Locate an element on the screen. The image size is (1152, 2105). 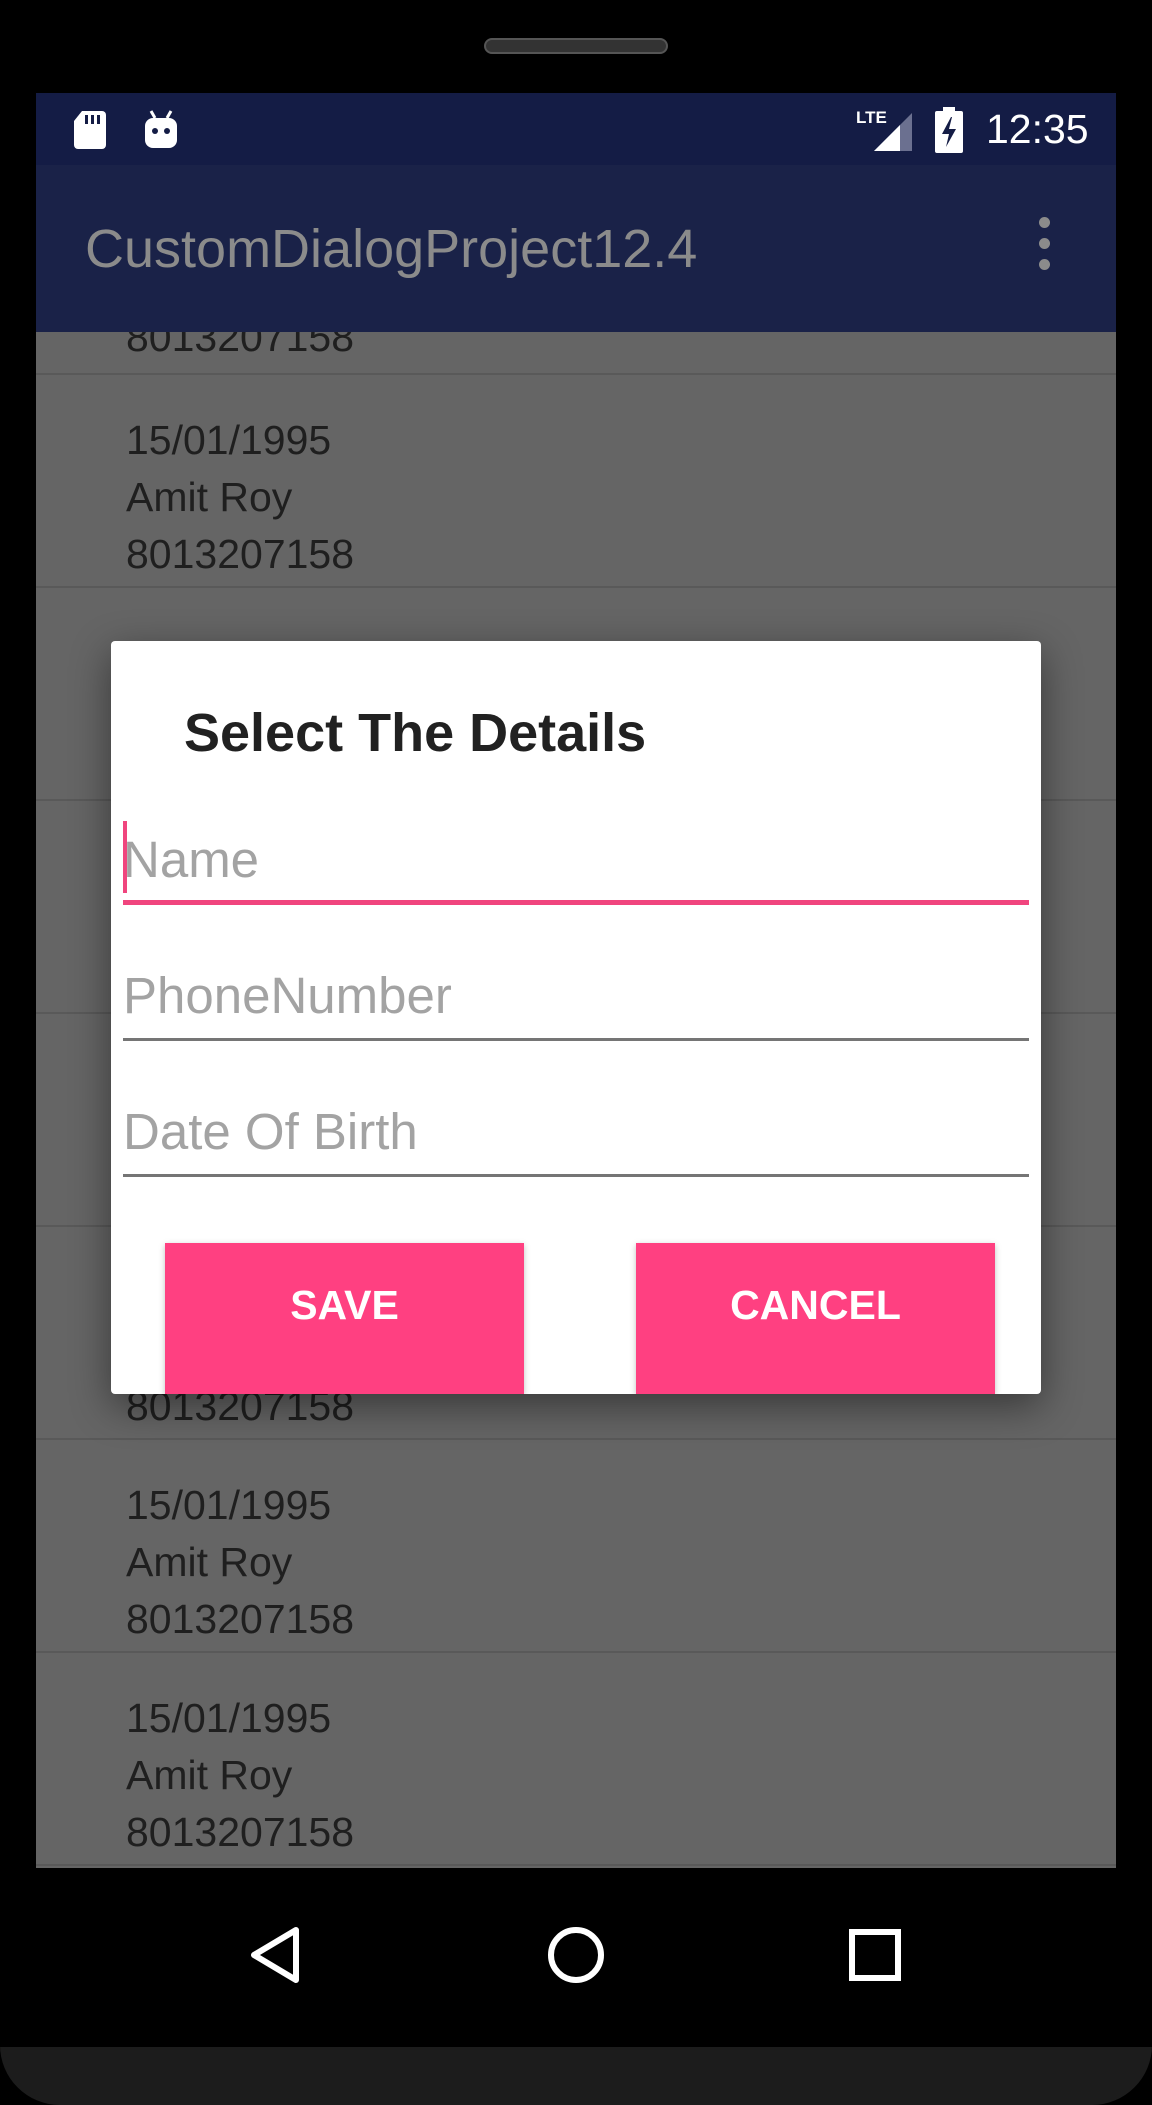
phone-number-input is located at coordinates (576, 995).